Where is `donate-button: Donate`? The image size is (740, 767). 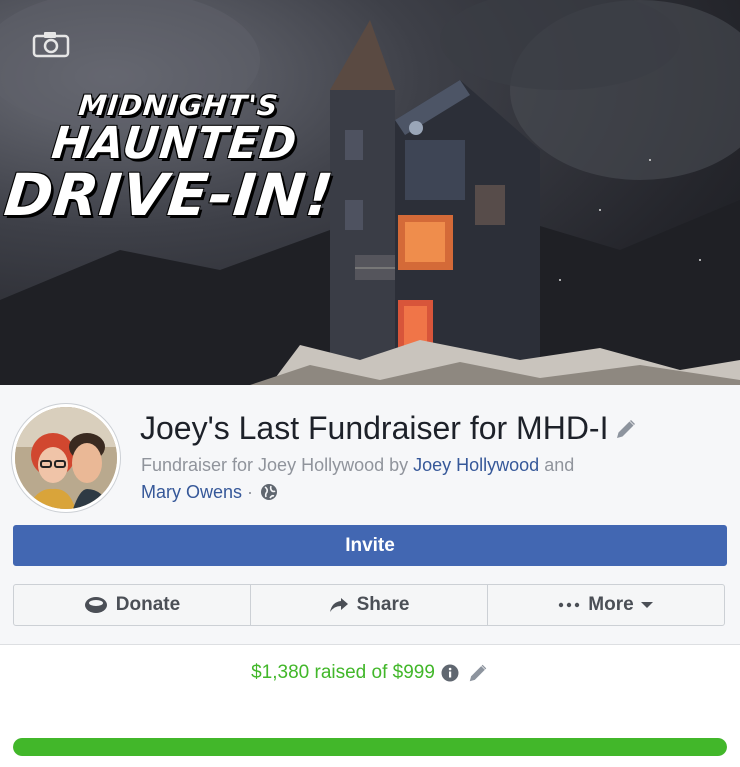
donate-button: Donate is located at coordinates (132, 605).